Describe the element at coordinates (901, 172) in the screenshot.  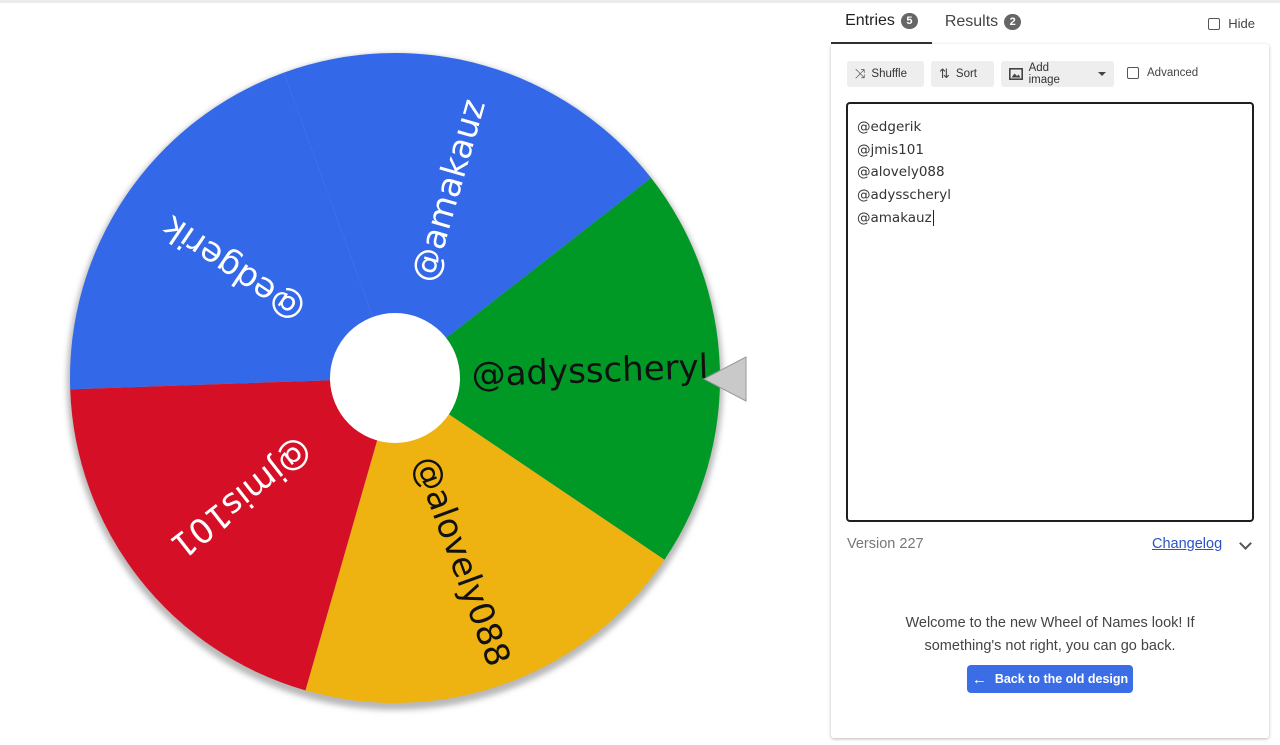
I see `entry-line: @alovely088` at that location.